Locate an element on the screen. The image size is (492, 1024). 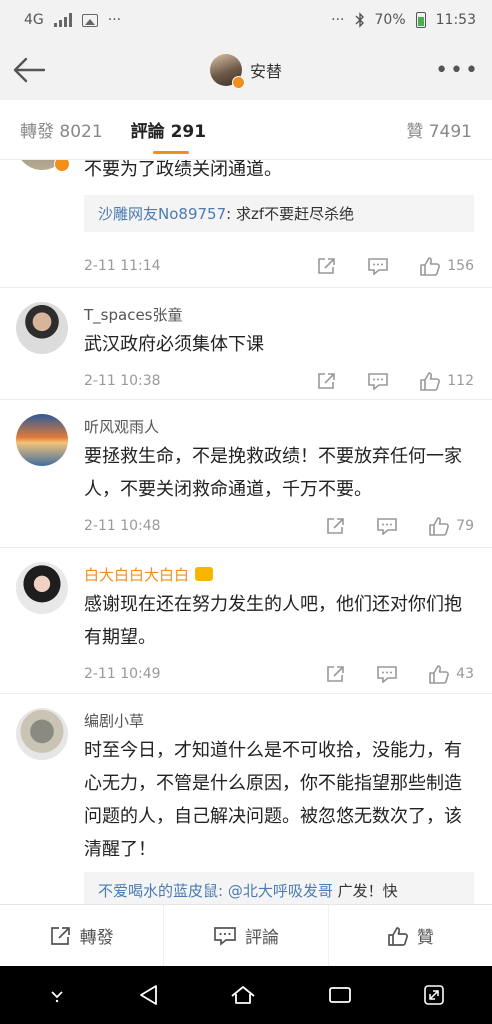
tab-reposts-label: 轉發 is located at coordinates (37, 132).